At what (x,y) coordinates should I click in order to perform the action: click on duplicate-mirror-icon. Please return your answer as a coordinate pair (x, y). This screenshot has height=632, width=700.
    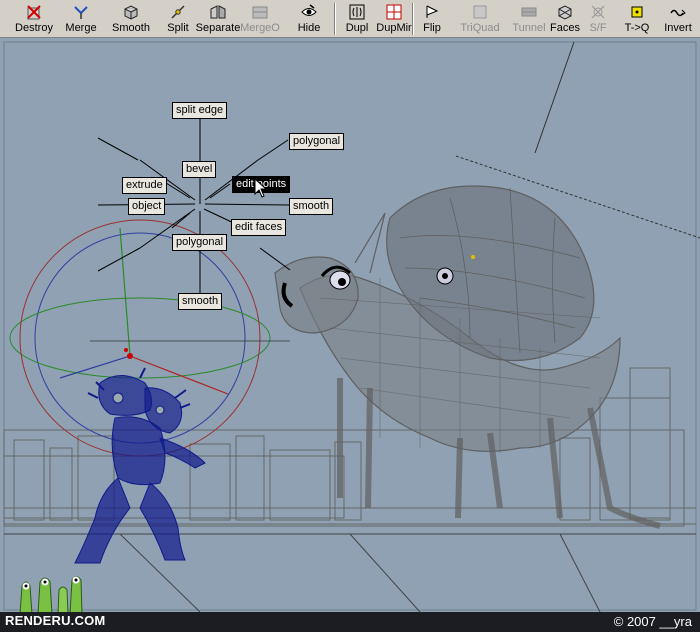
    Looking at the image, I should click on (394, 12).